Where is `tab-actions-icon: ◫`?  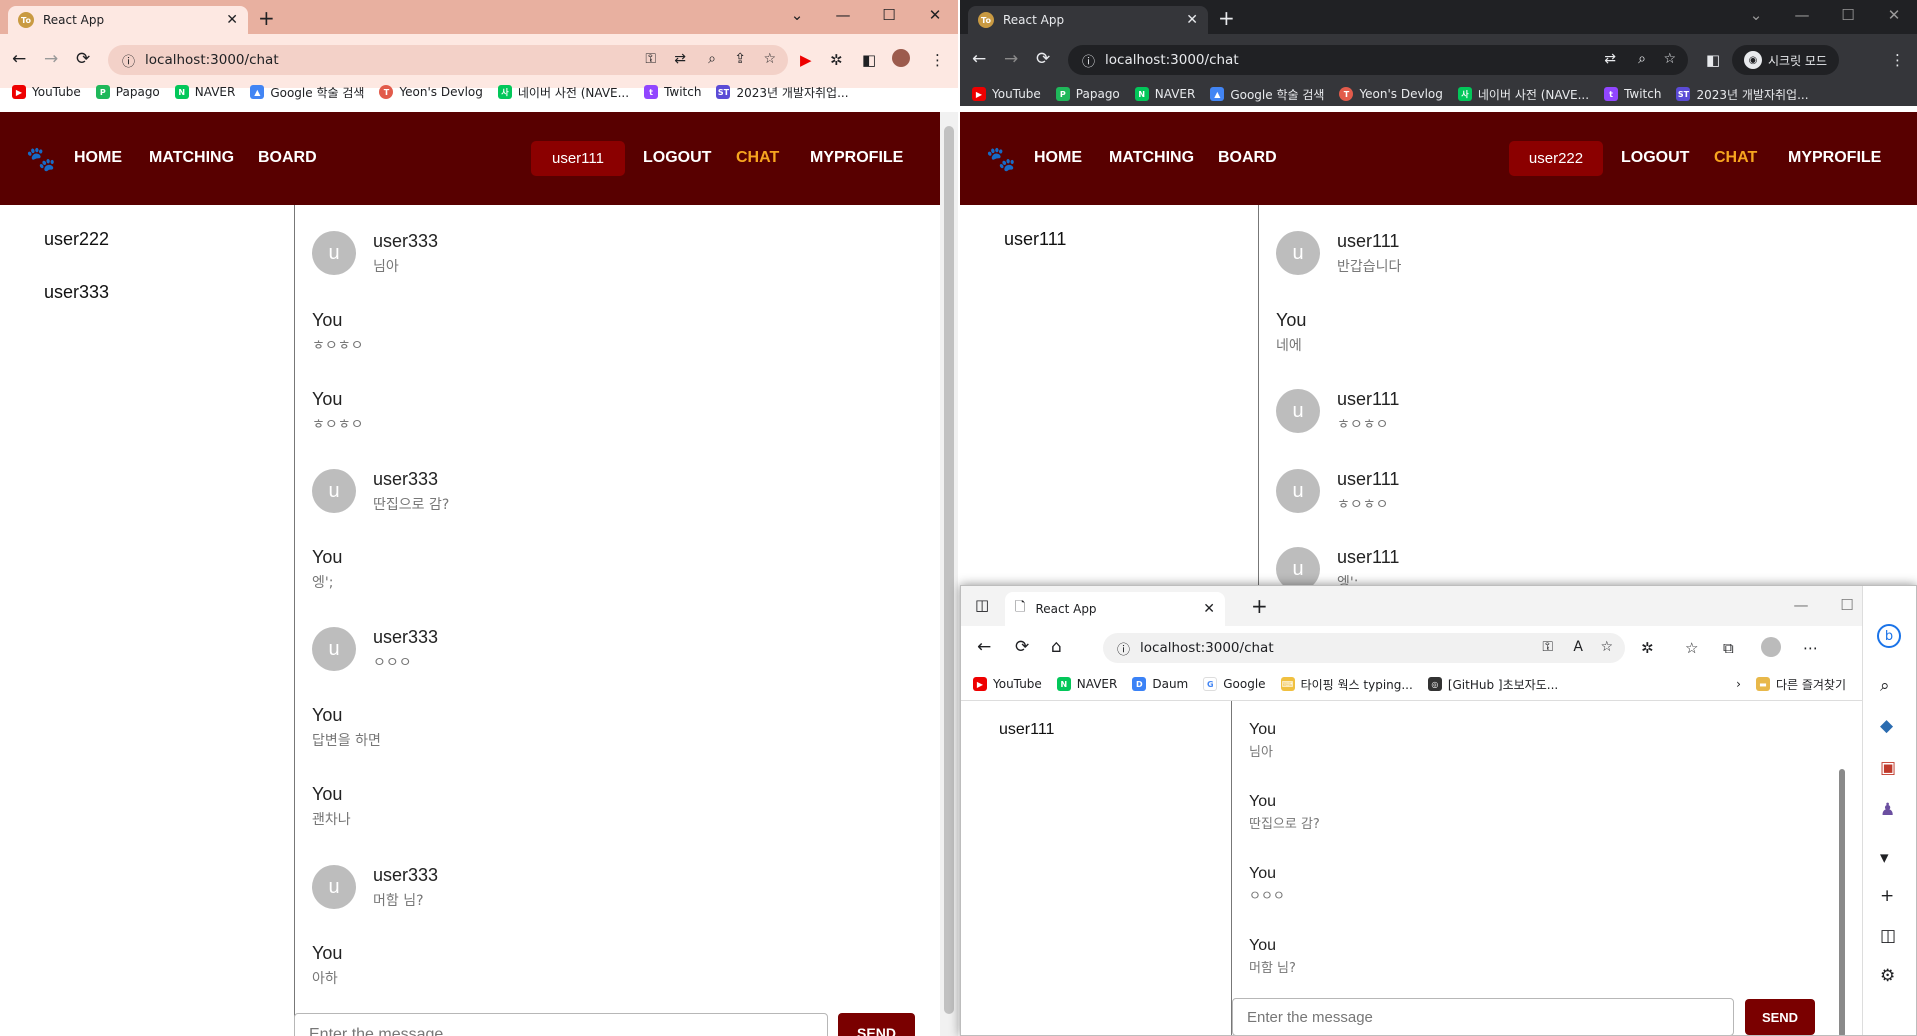
tab-actions-icon: ◫ is located at coordinates (982, 605).